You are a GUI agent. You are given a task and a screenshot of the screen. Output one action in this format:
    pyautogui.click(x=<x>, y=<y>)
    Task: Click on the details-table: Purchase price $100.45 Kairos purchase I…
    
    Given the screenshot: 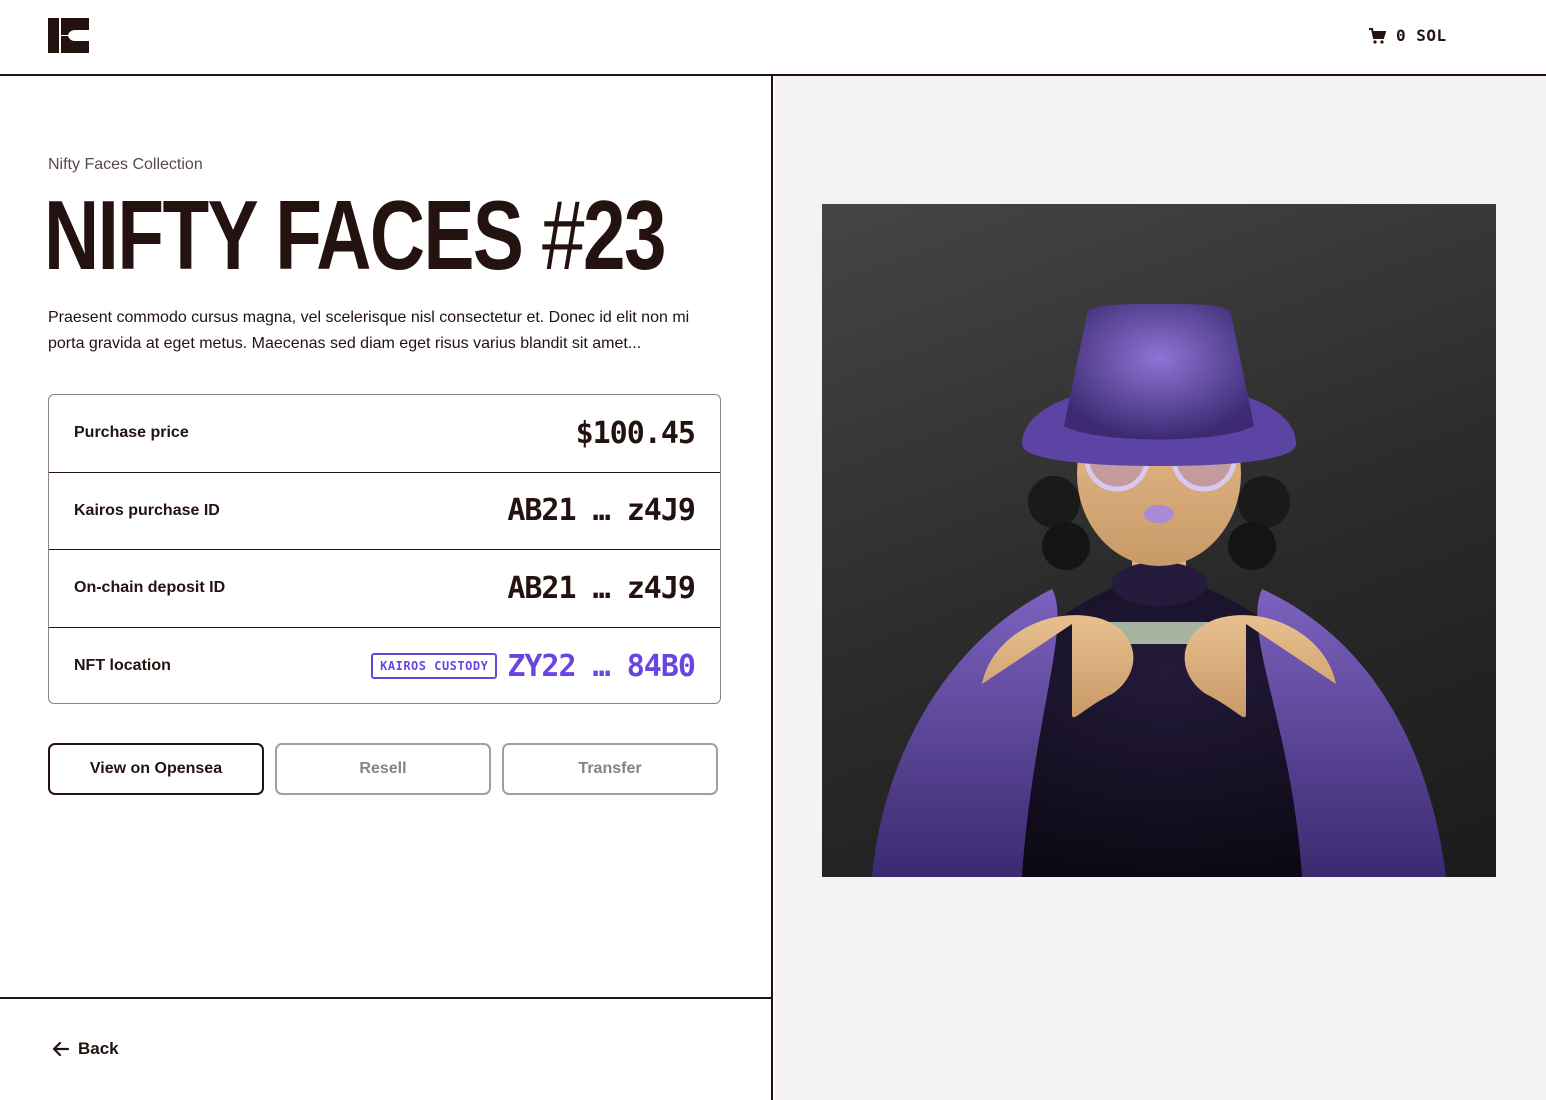 What is the action you would take?
    pyautogui.click(x=384, y=549)
    